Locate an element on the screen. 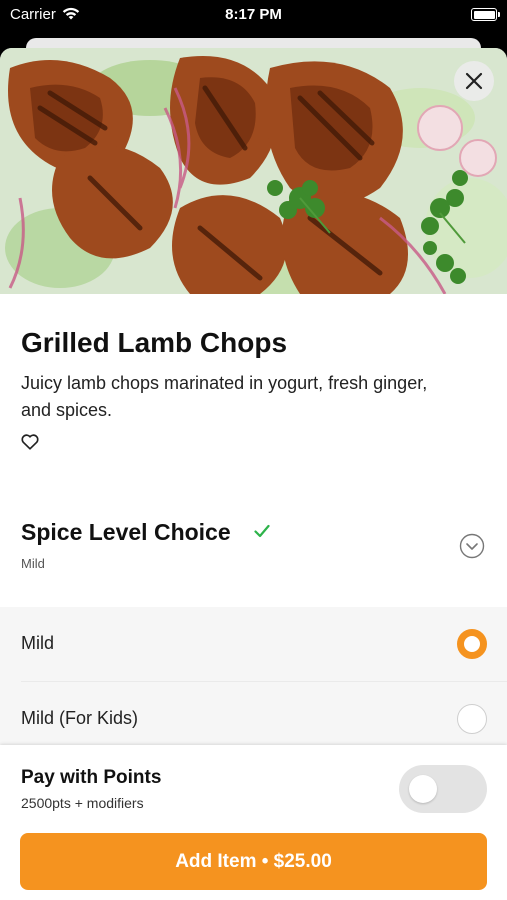  clock-time: 8:17 PM is located at coordinates (253, 14).